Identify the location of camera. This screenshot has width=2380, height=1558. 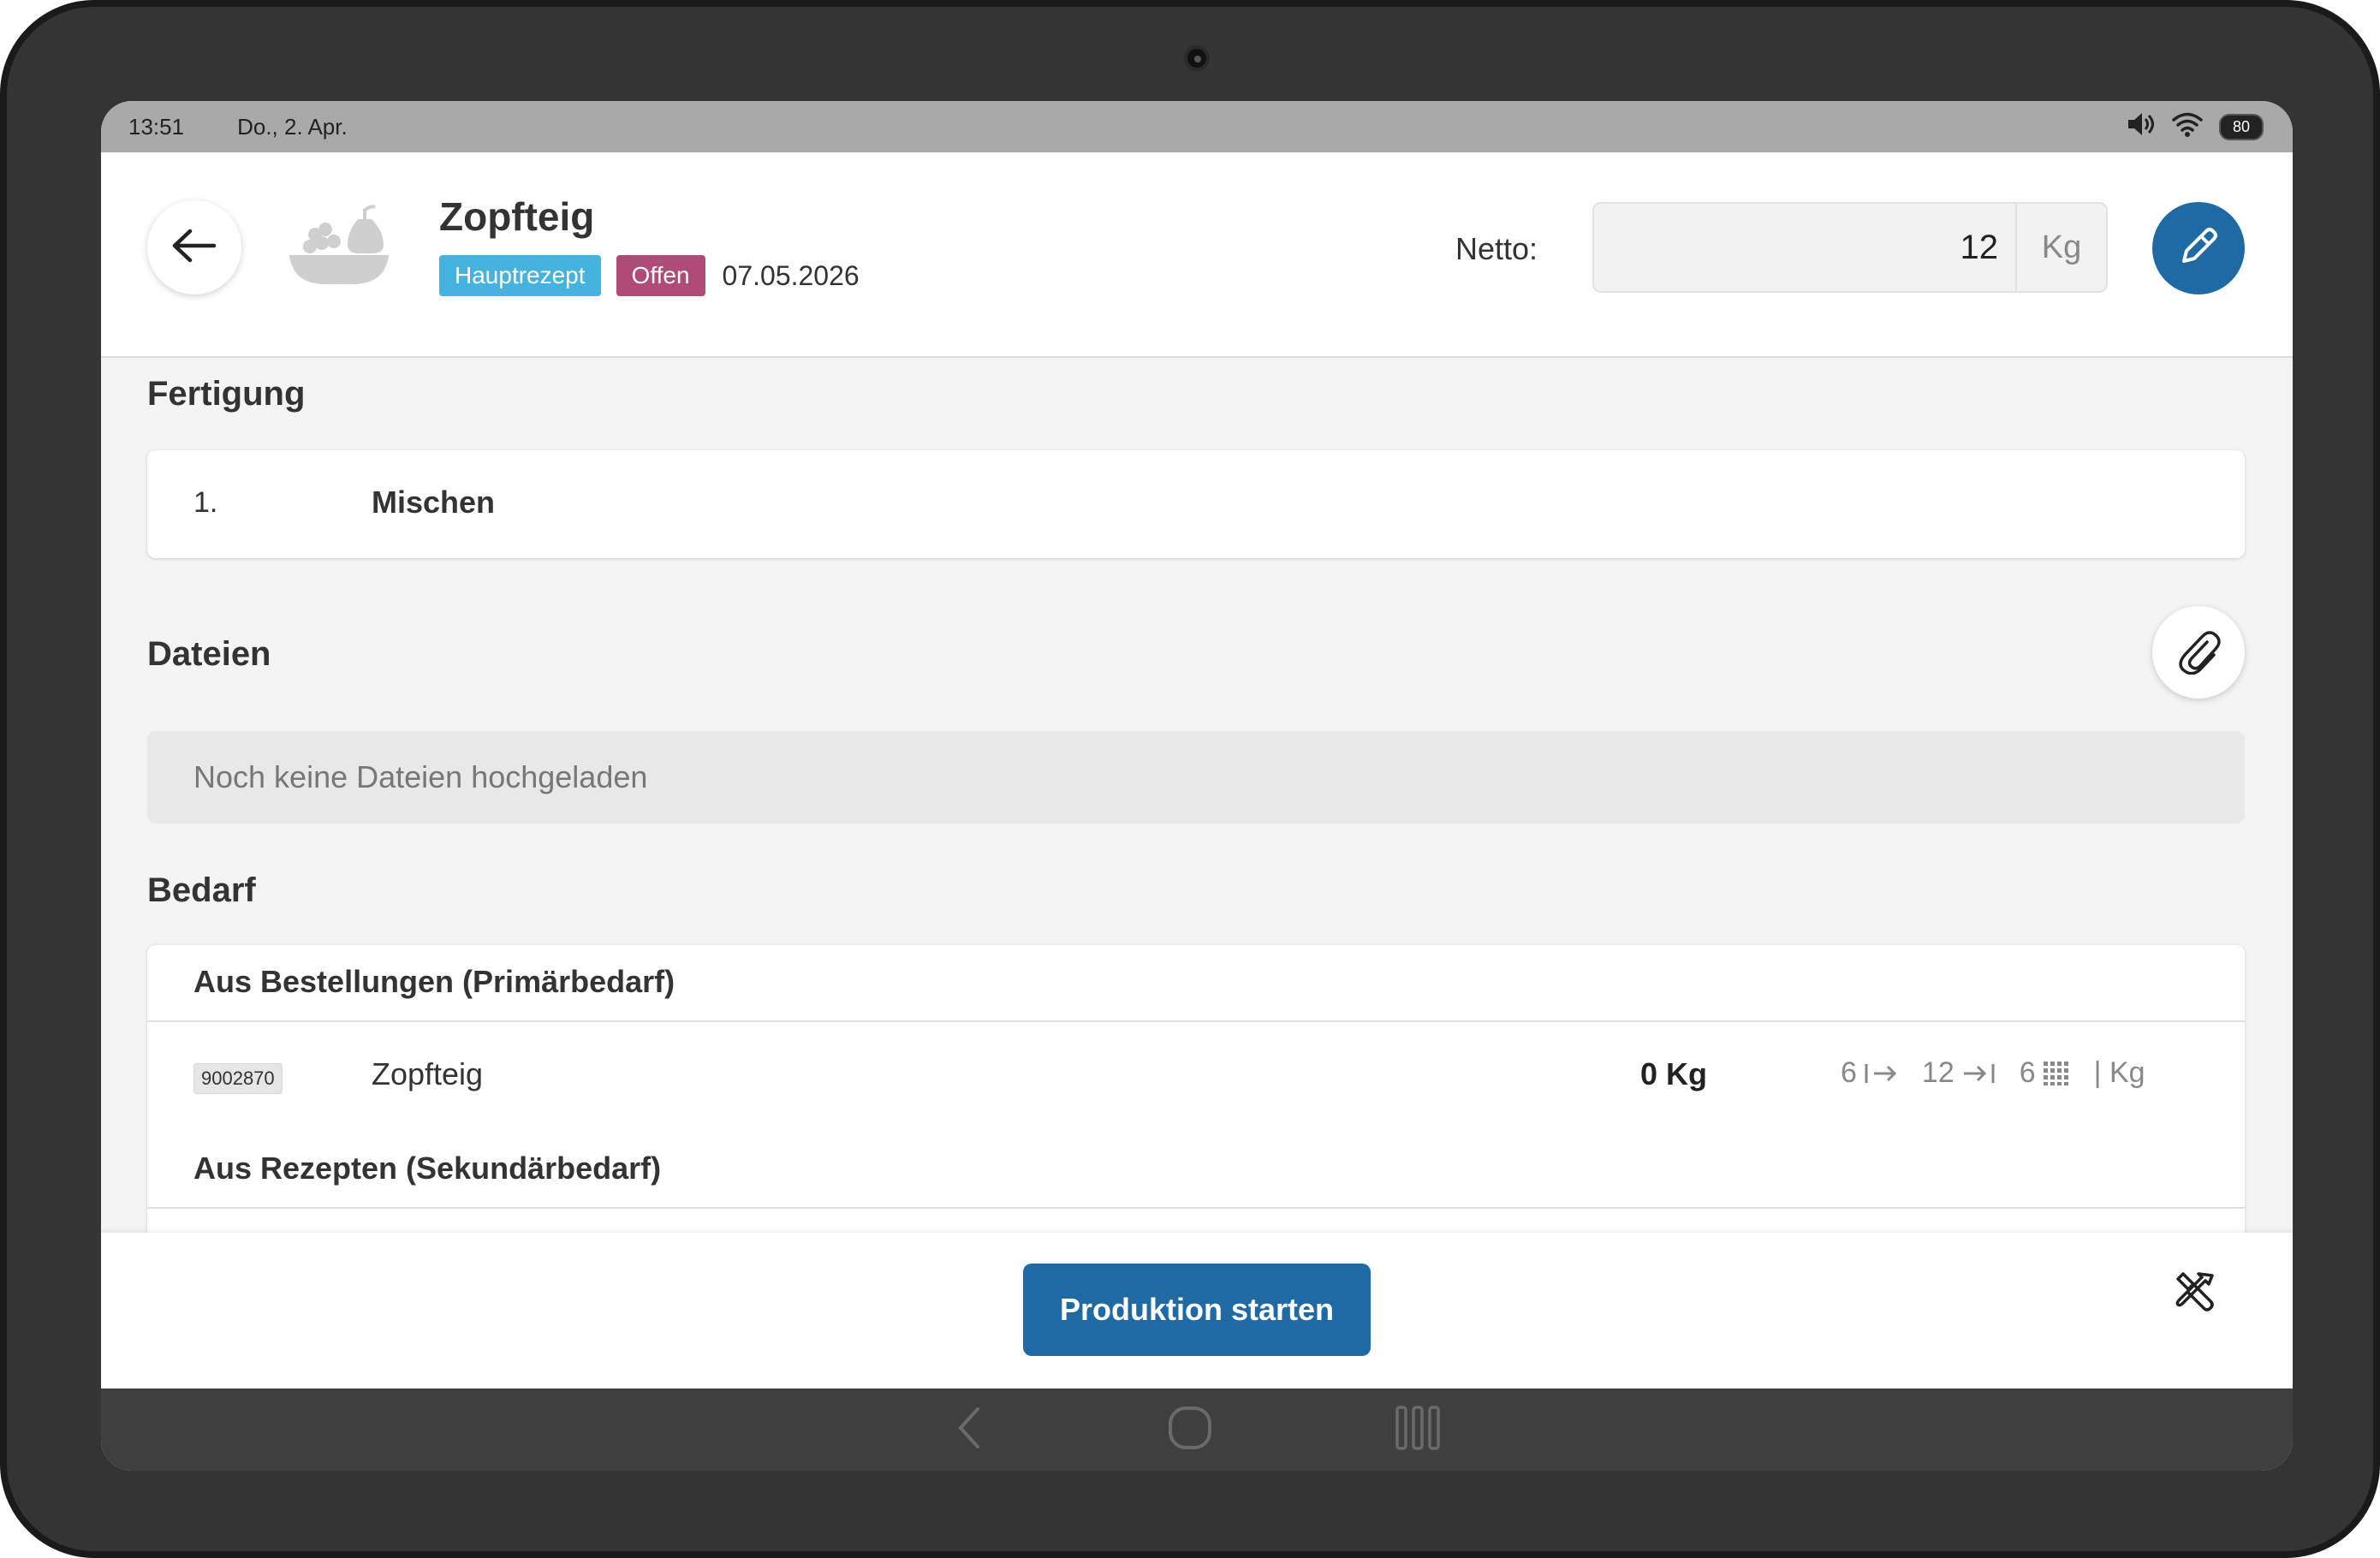
(1197, 58).